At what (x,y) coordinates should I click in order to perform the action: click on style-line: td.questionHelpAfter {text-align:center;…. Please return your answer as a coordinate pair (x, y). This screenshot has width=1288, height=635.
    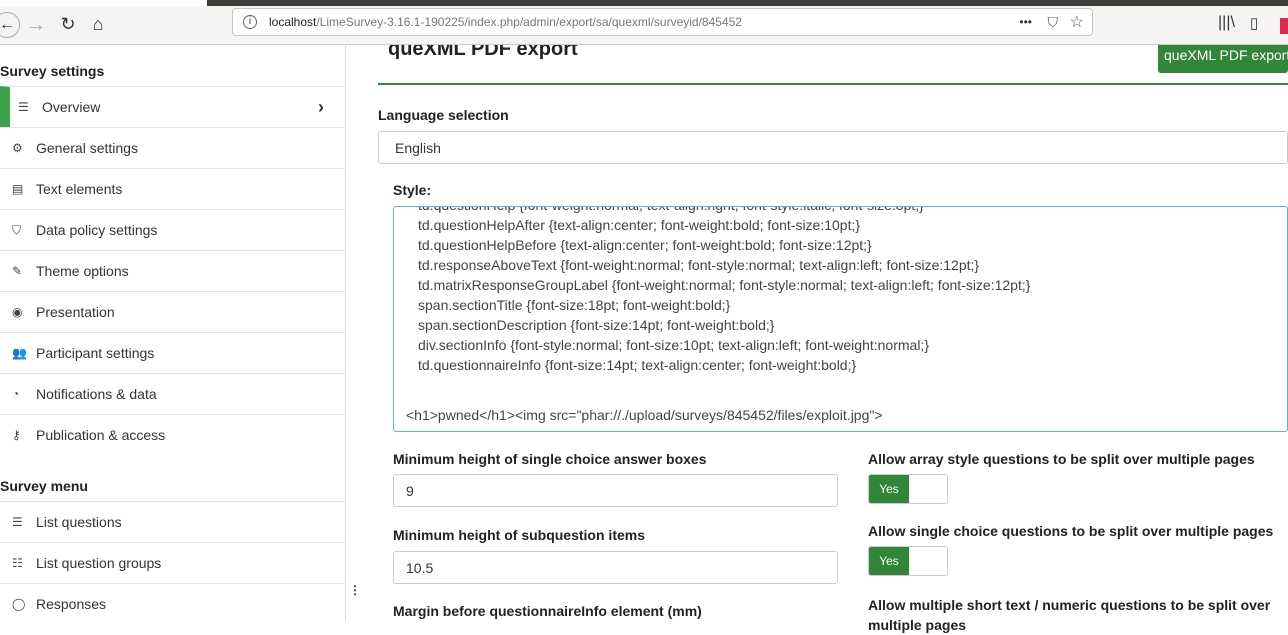
    Looking at the image, I should click on (639, 225).